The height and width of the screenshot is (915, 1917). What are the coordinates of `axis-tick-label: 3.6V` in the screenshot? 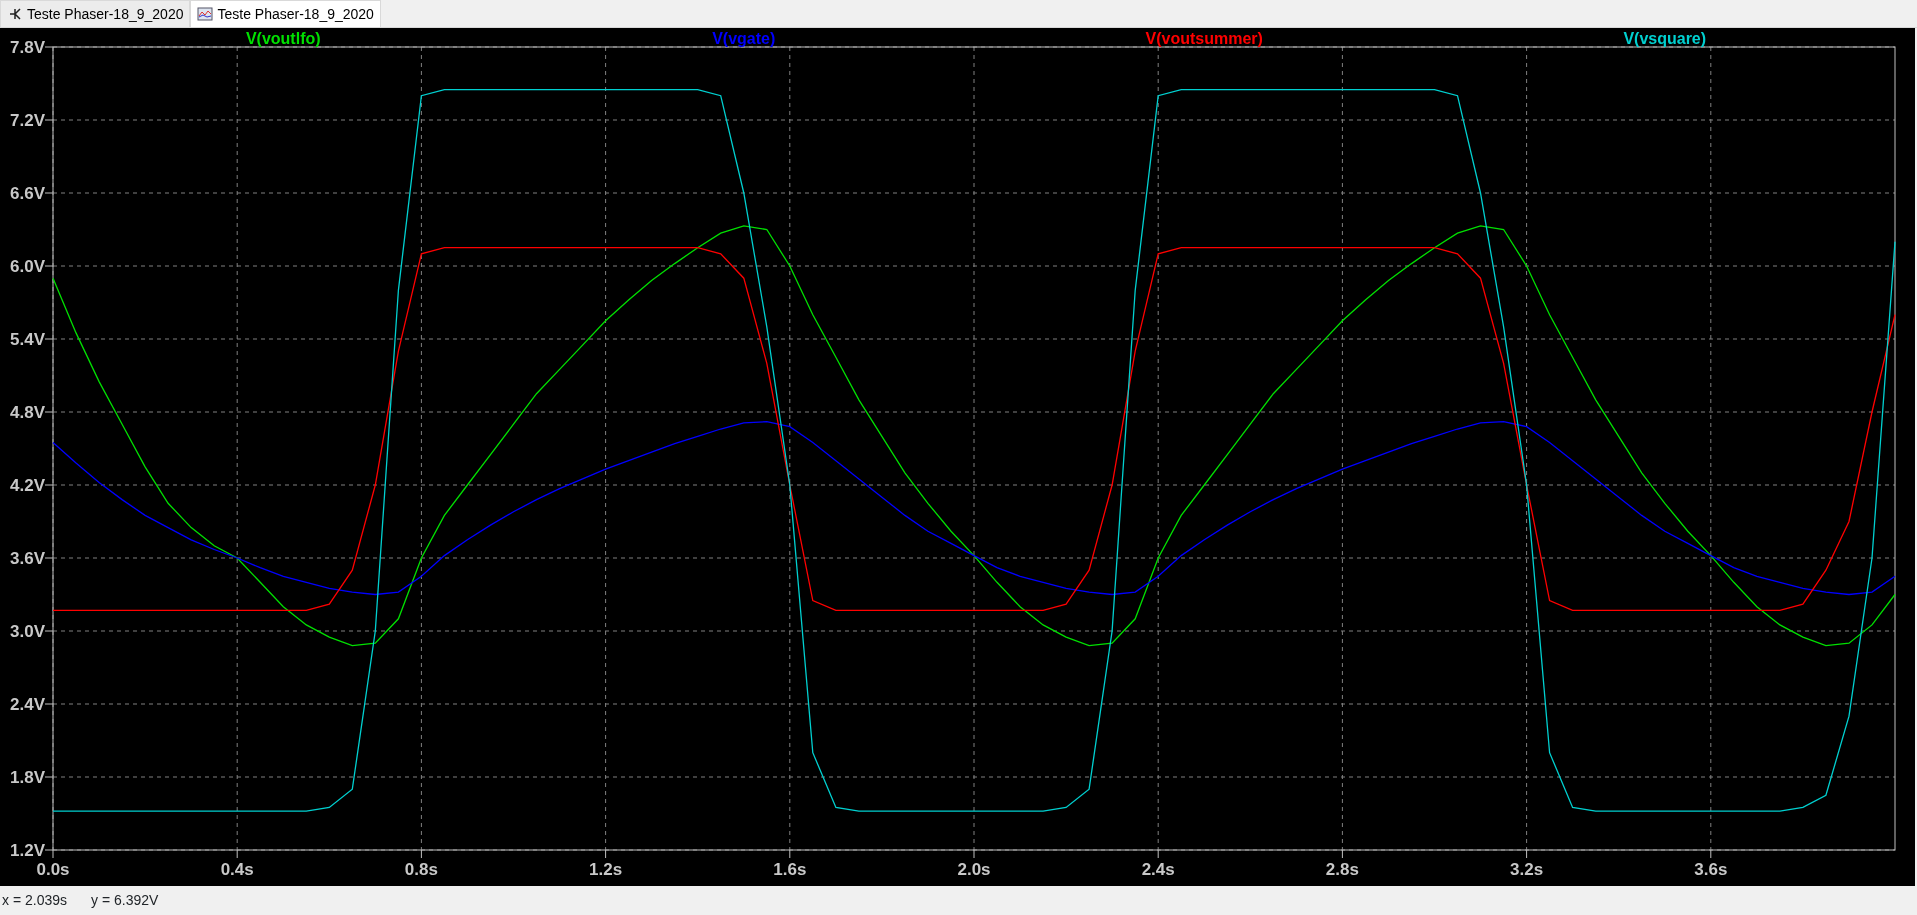 It's located at (27, 558).